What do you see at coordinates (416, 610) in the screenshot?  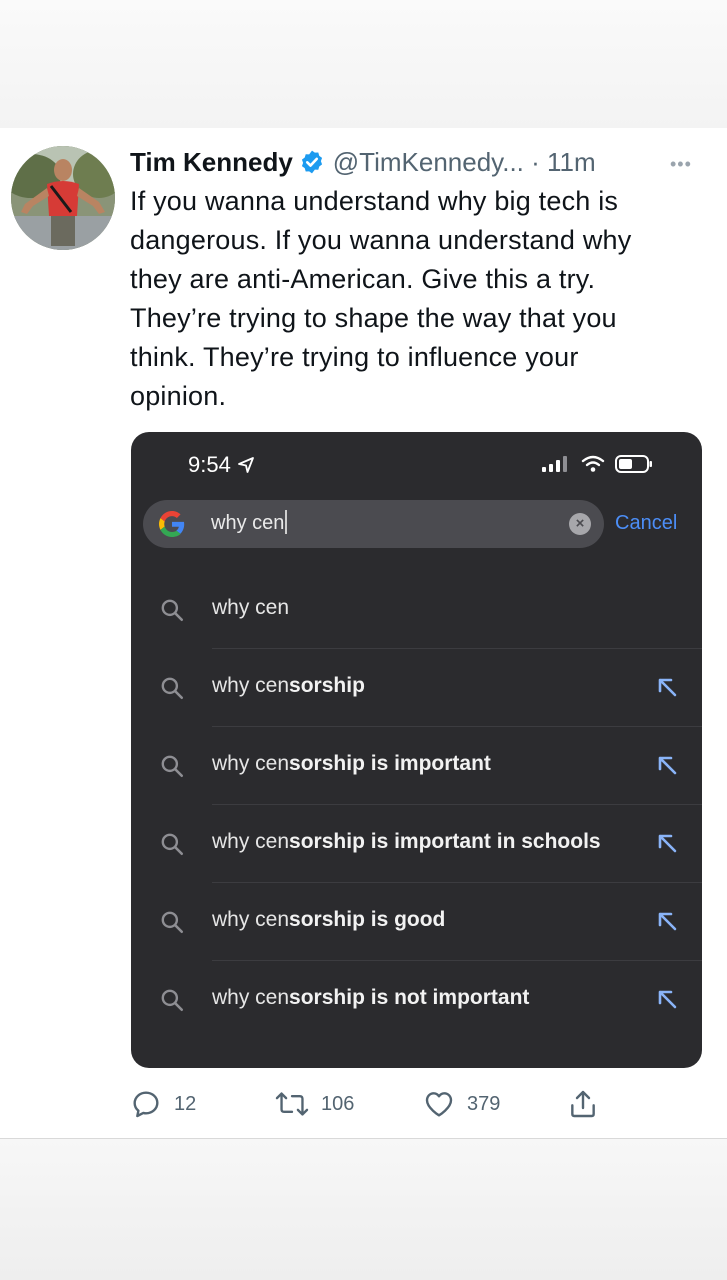 I see `suggestion-item: why cen` at bounding box center [416, 610].